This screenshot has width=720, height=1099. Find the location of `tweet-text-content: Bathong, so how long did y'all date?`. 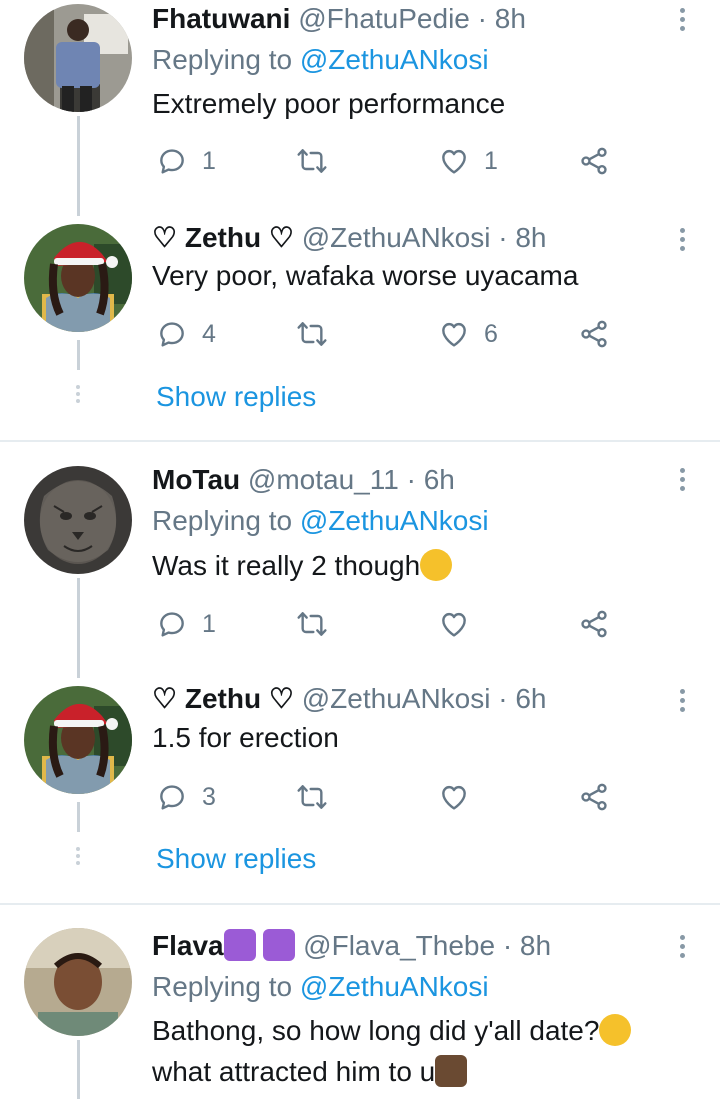

tweet-text-content: Bathong, so how long did y'all date? is located at coordinates (376, 1030).